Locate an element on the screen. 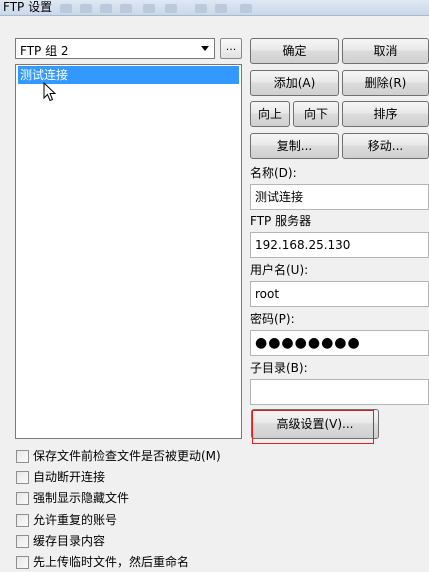  checkbox-label: 先上传临时文件，然后重命名 is located at coordinates (111, 562).